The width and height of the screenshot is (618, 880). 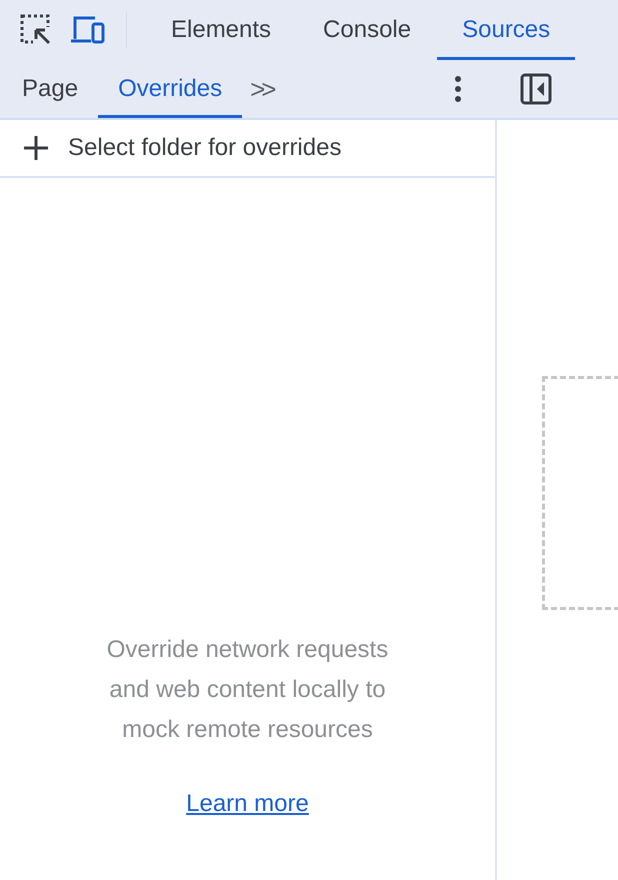 I want to click on plus-icon, so click(x=36, y=148).